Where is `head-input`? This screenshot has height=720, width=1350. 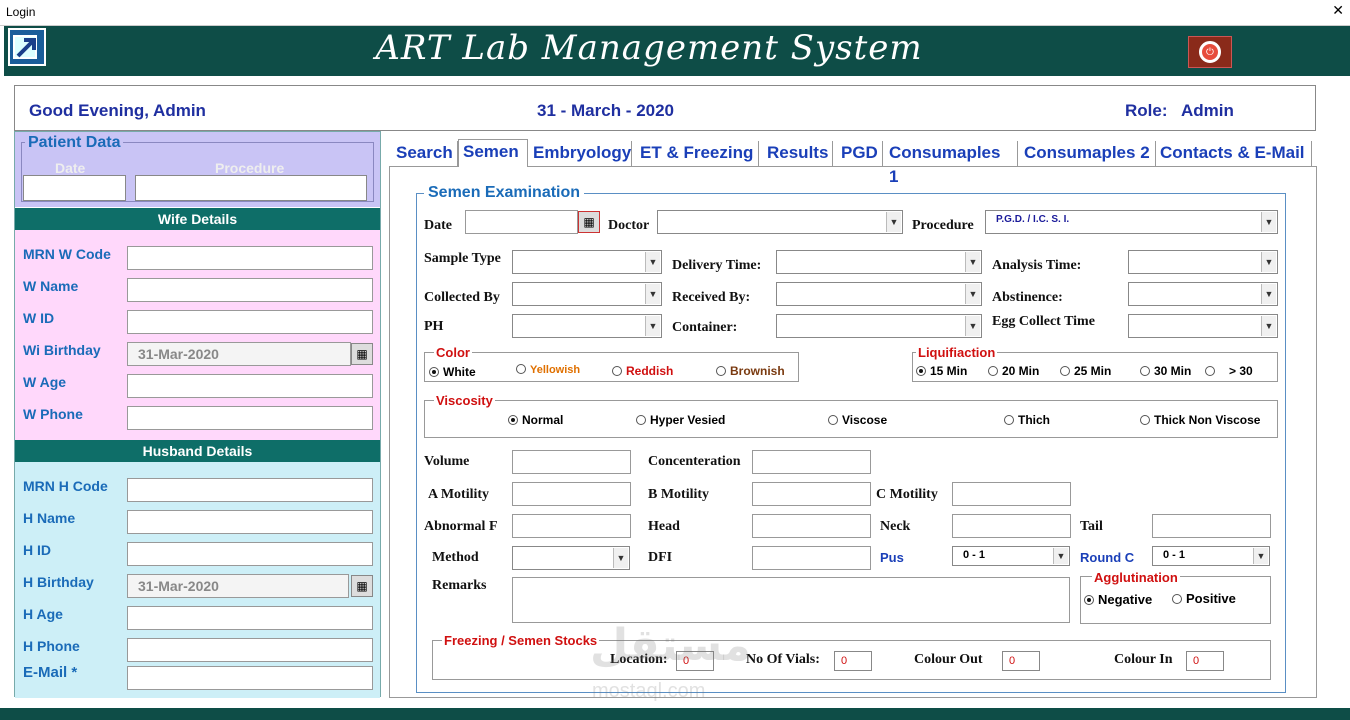 head-input is located at coordinates (811, 526).